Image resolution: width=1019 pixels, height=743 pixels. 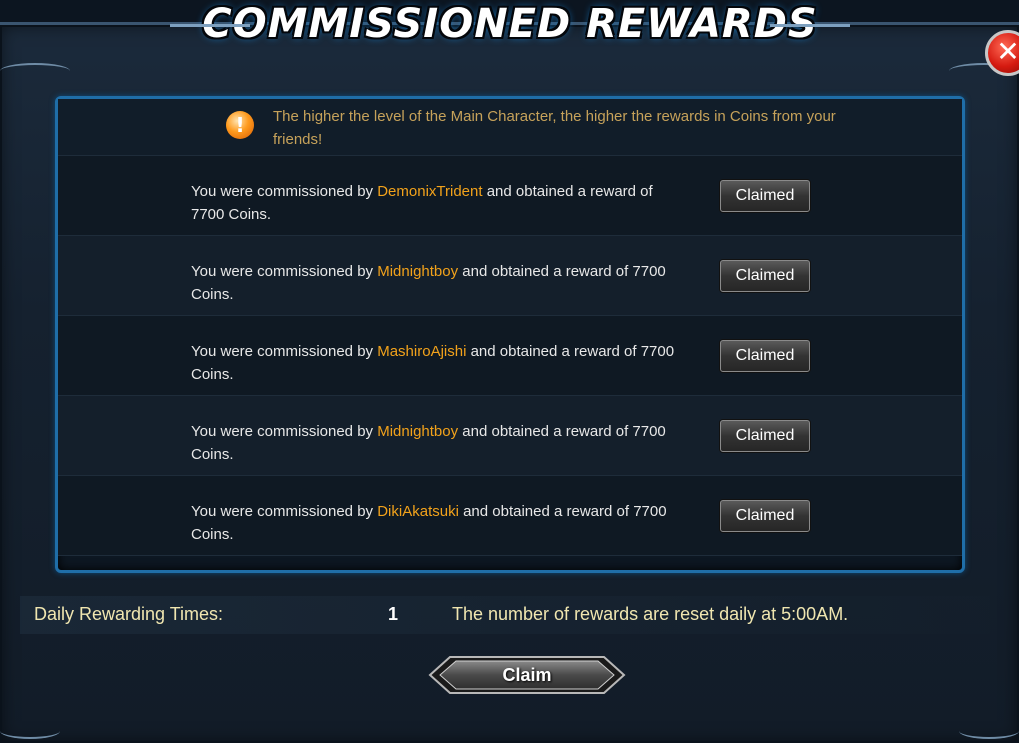 I want to click on claim-button: Claim, so click(x=527, y=675).